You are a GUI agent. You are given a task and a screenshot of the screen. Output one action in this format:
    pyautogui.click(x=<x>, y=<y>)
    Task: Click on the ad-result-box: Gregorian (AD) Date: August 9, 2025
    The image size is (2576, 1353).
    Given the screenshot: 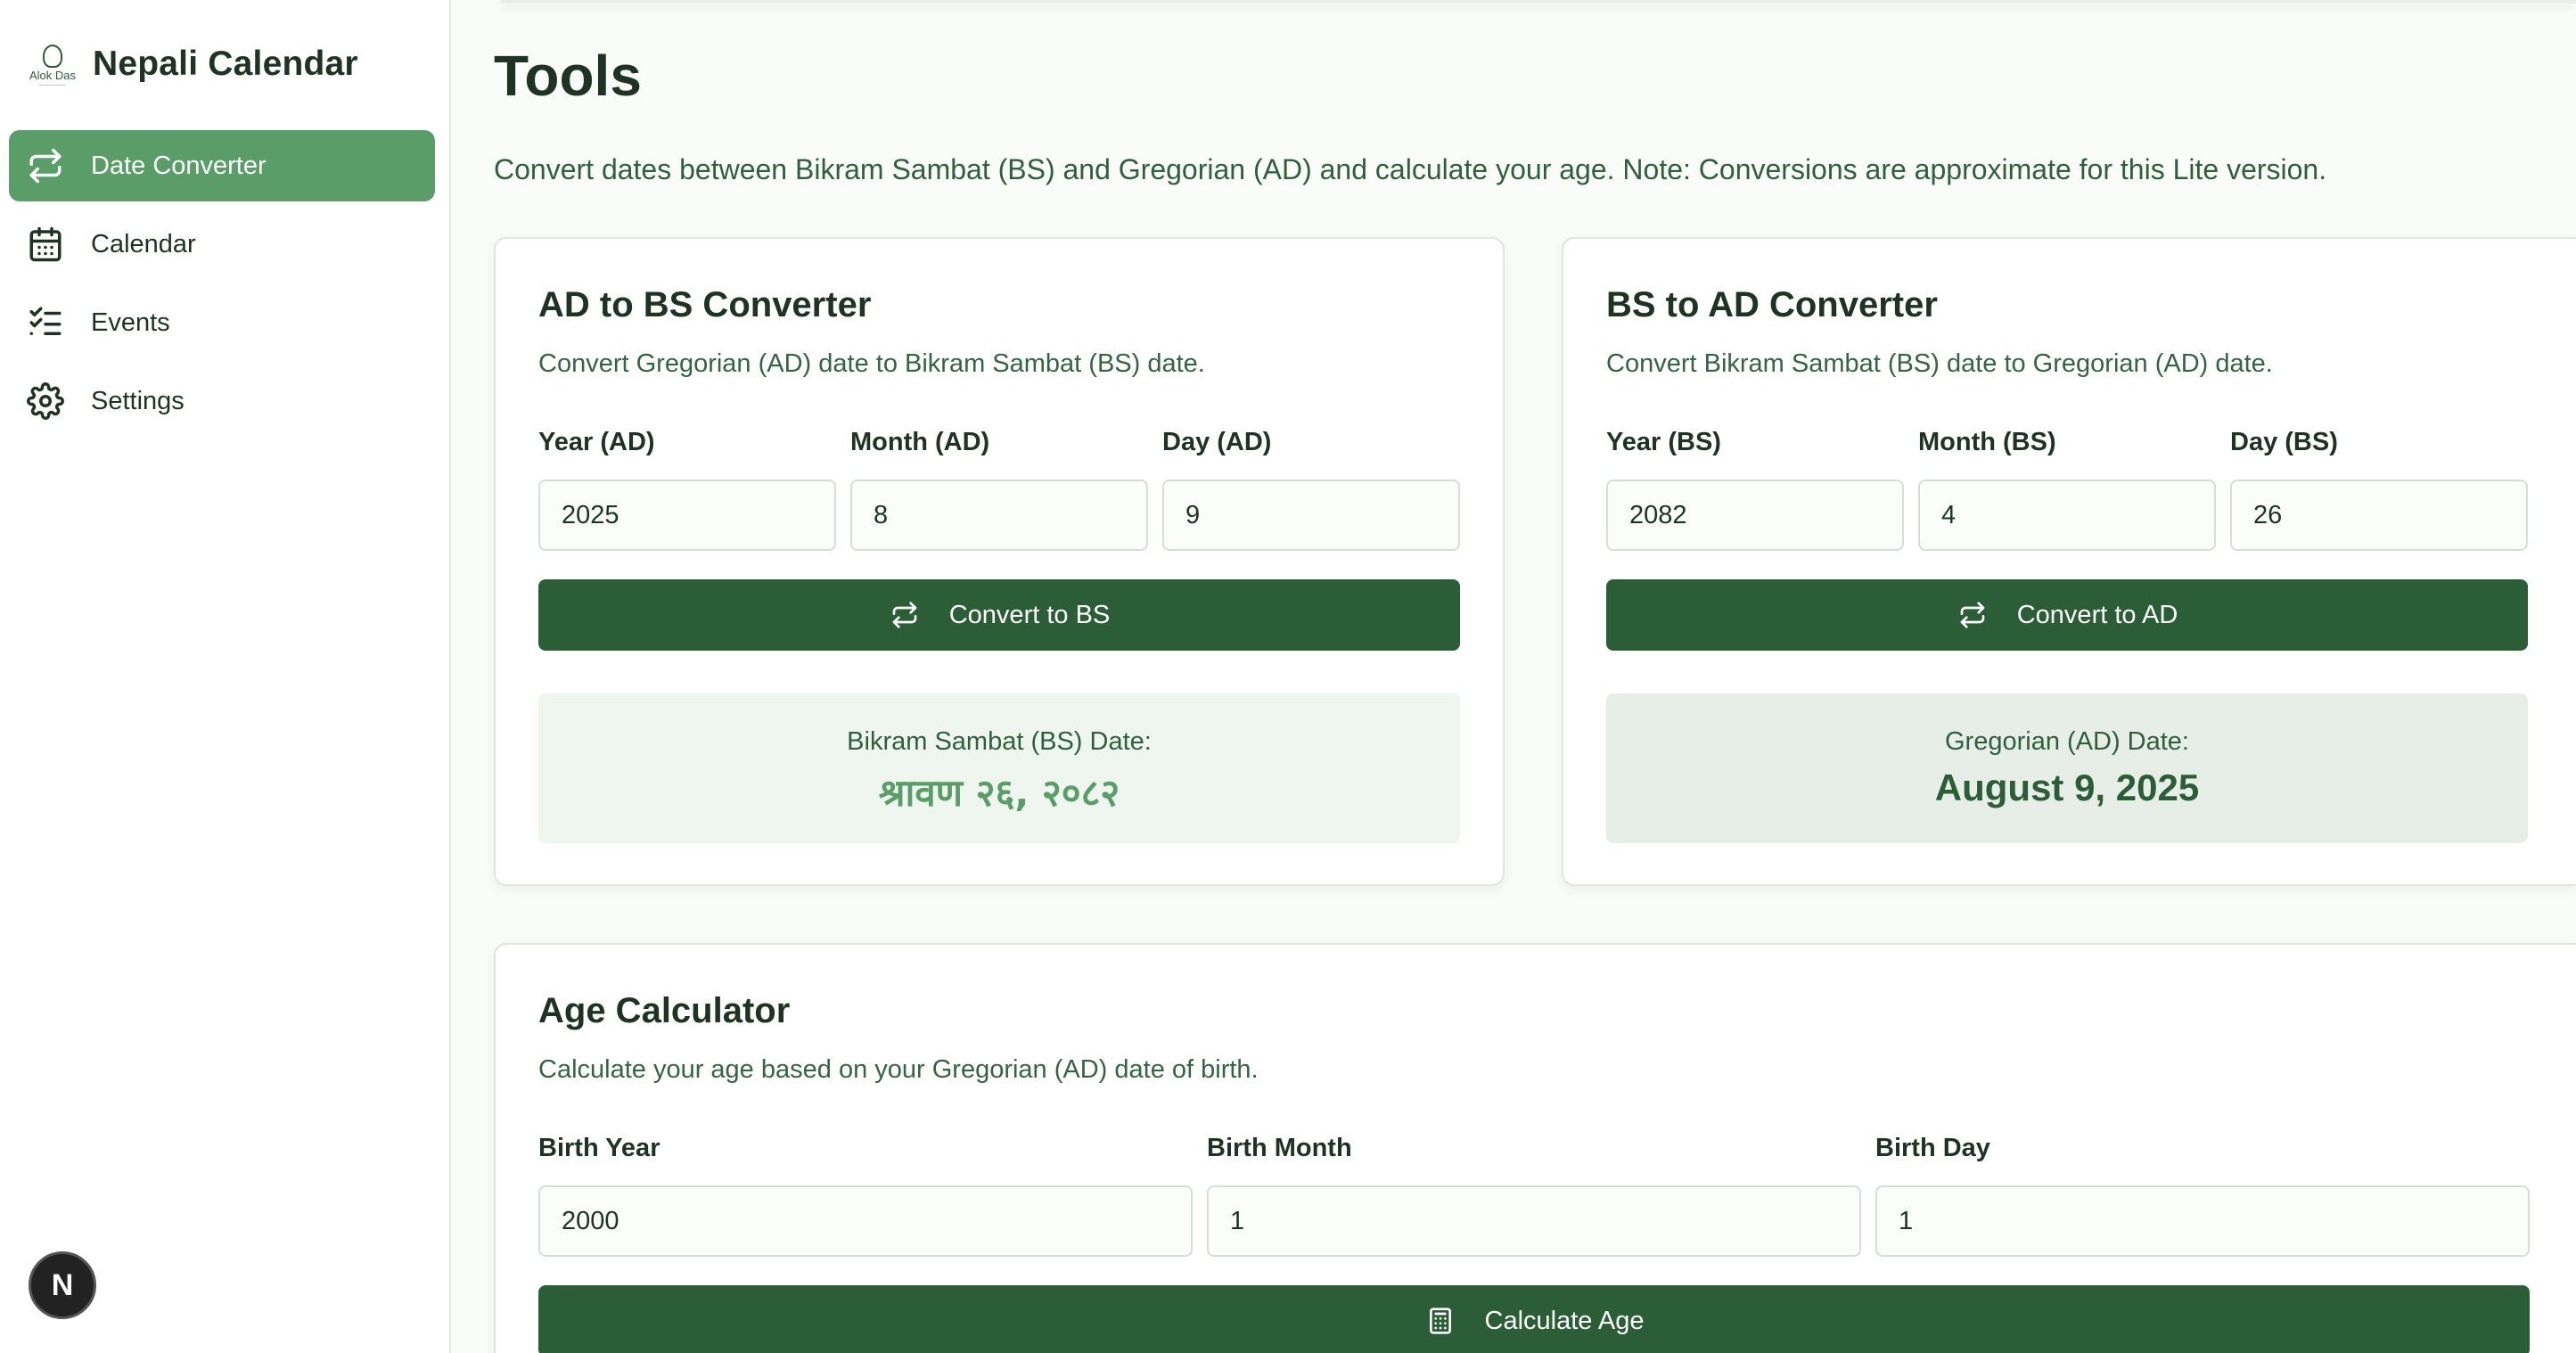 What is the action you would take?
    pyautogui.click(x=2067, y=768)
    